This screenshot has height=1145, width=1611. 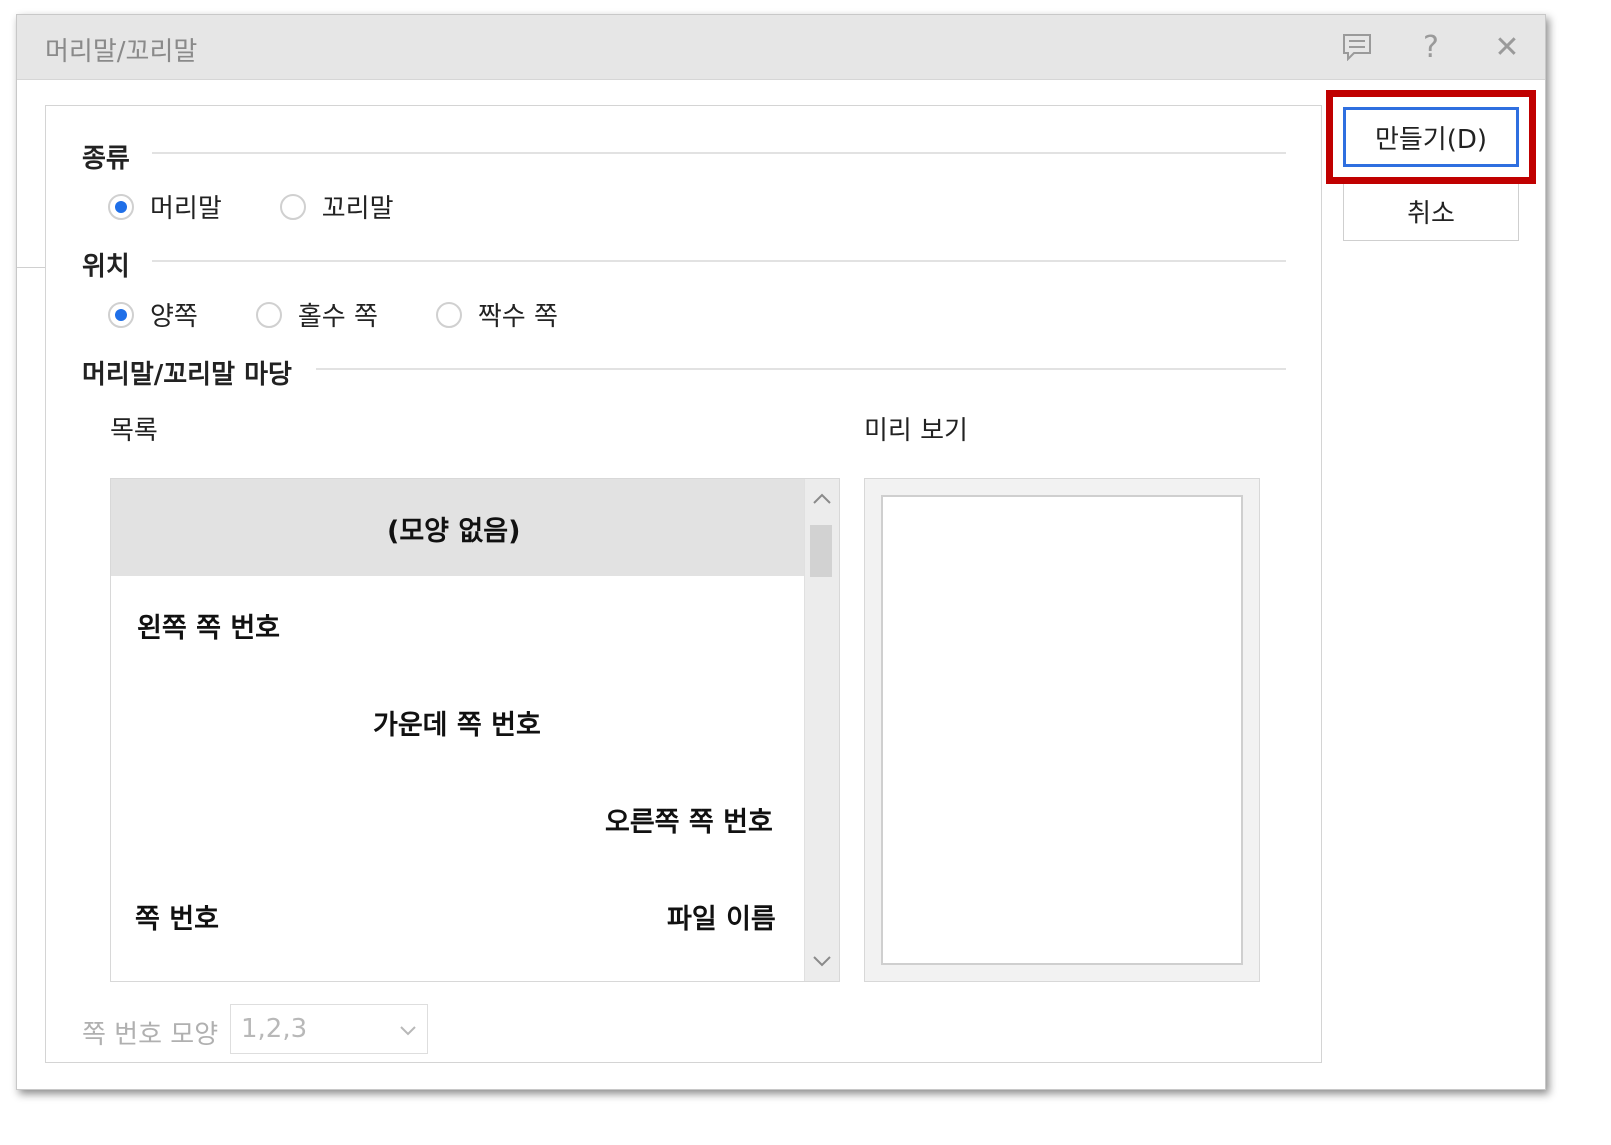 I want to click on kind-radio-group: 머리말 꼬리말, so click(x=280, y=206).